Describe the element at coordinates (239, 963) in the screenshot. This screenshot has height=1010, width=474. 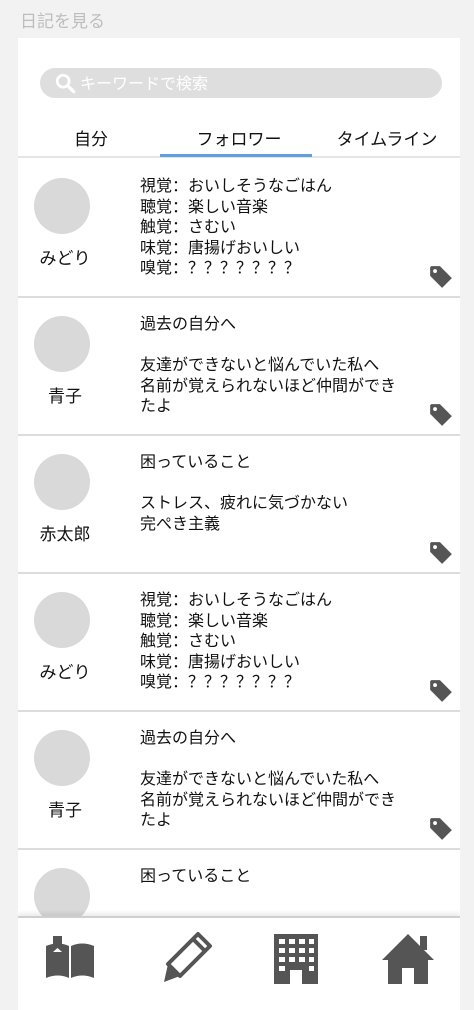
I see `bottom-navigation` at that location.